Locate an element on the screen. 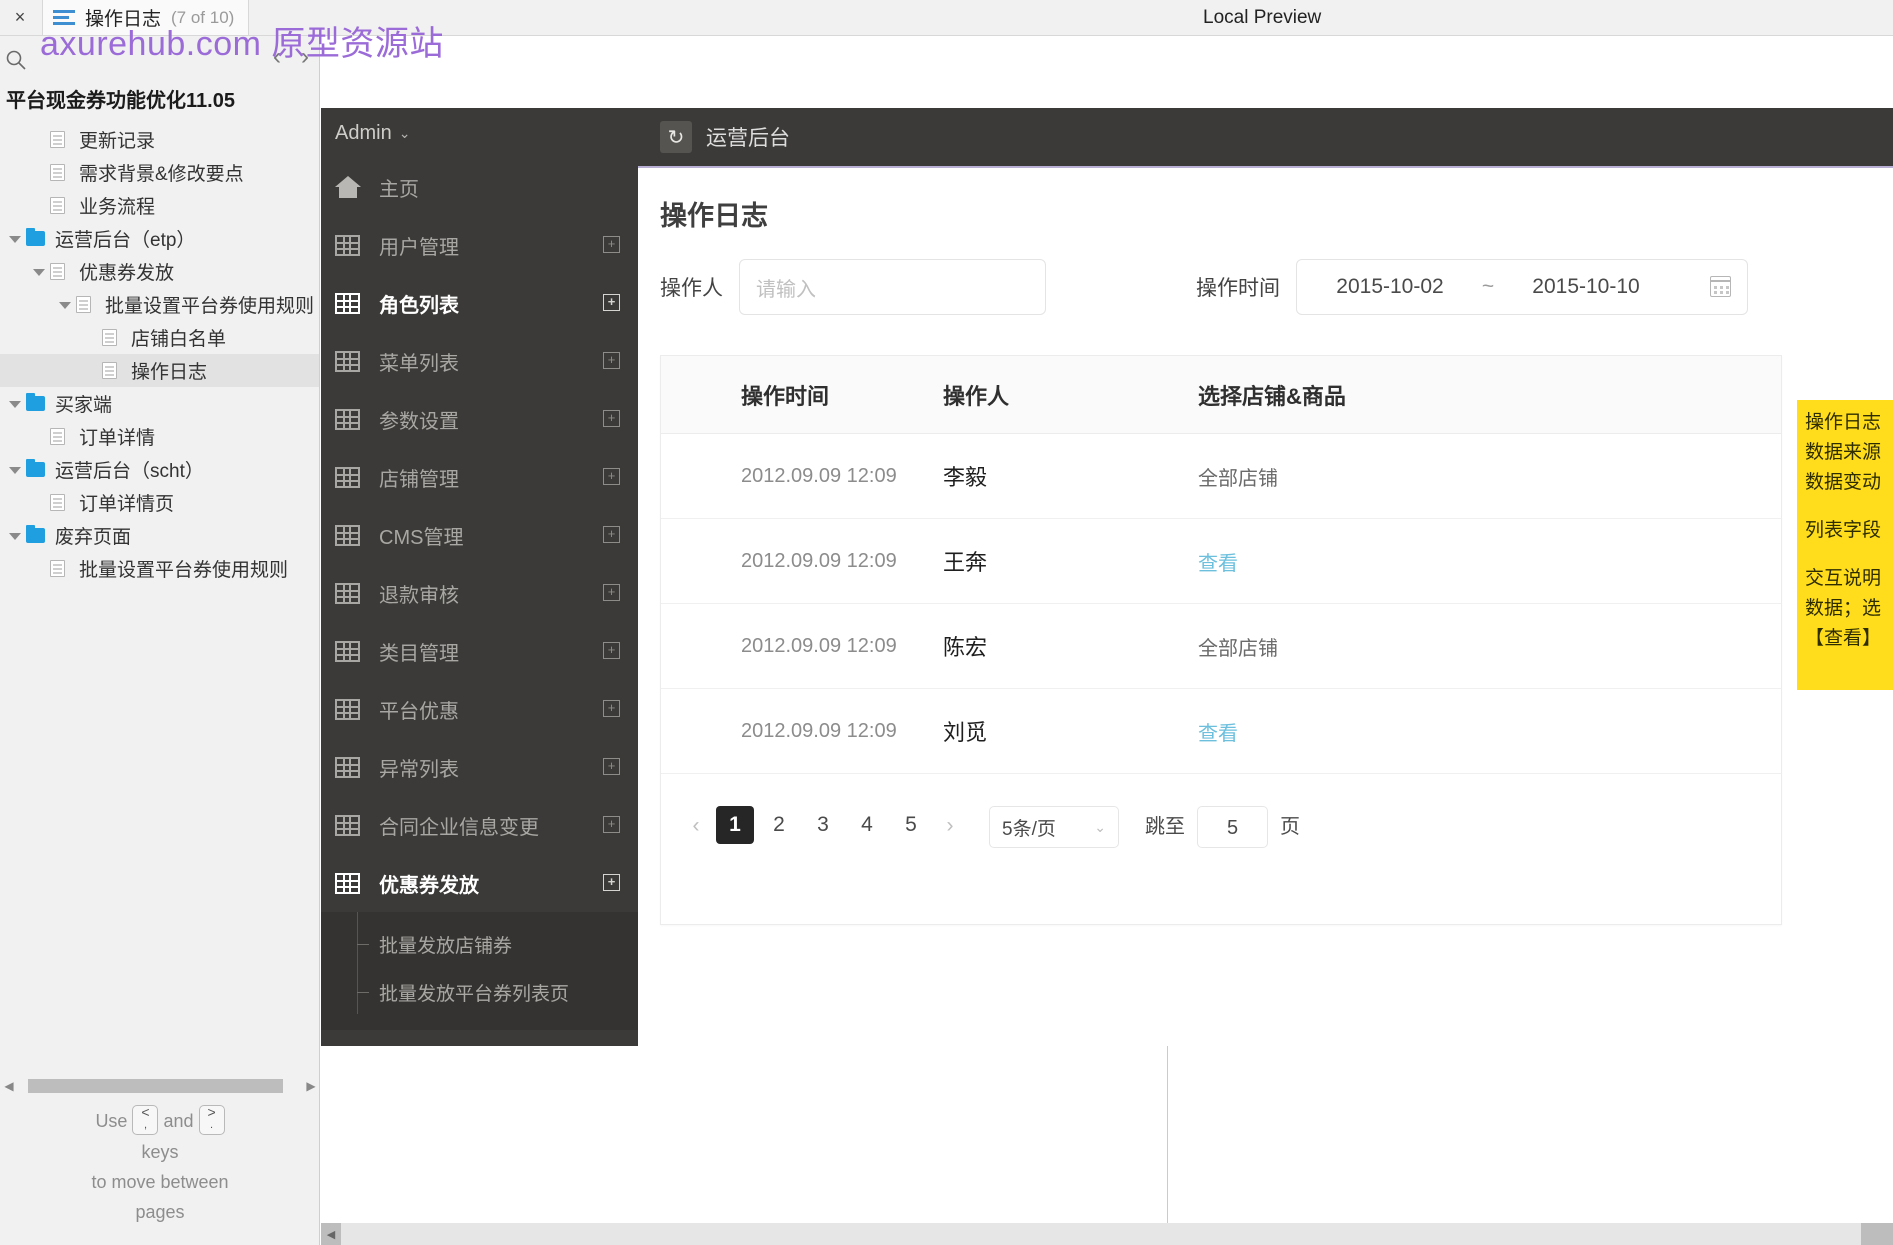 Image resolution: width=1893 pixels, height=1245 pixels. admin-brand: Admin ⌄ is located at coordinates (479, 133).